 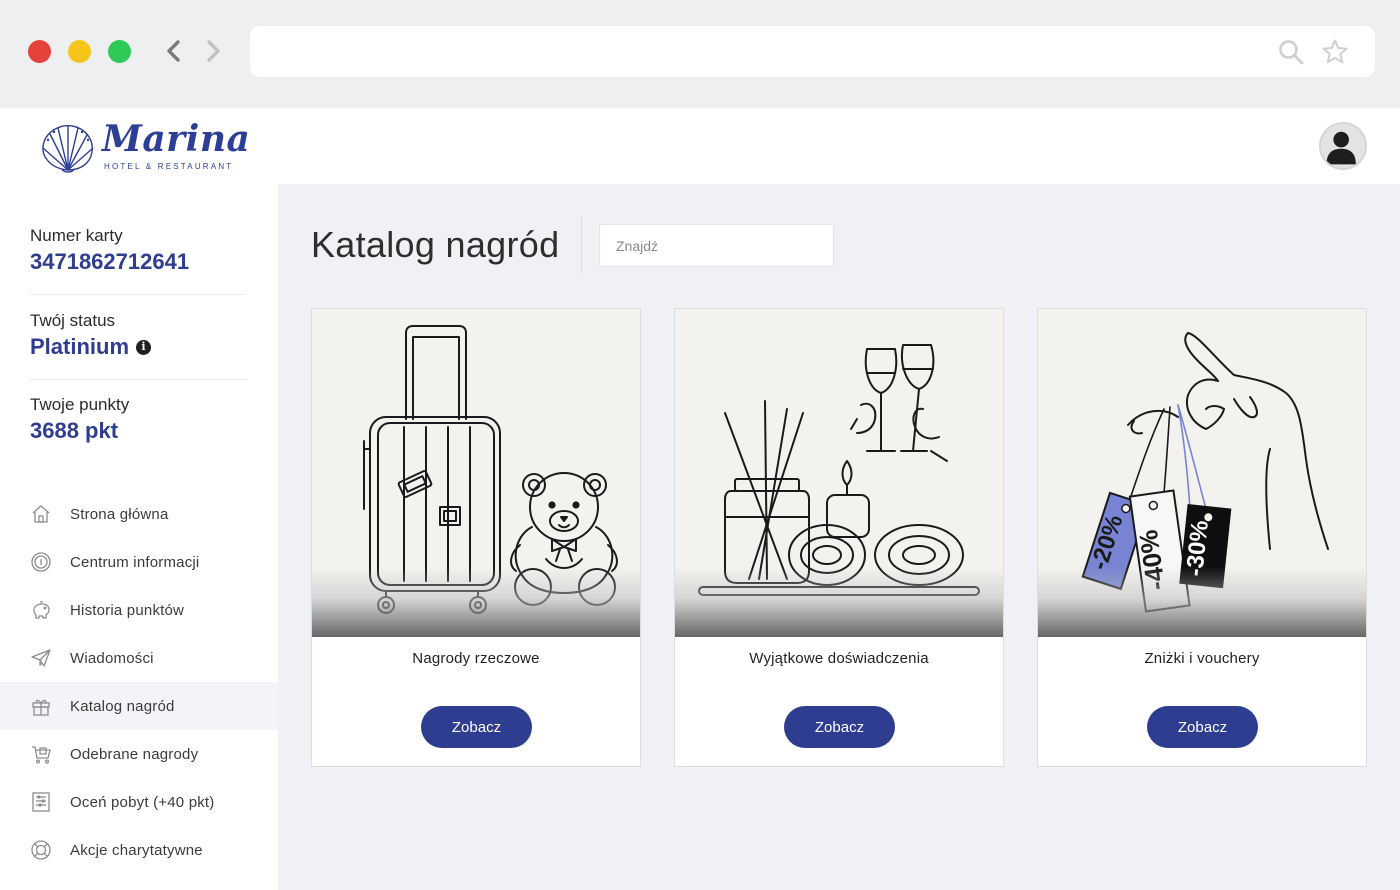 I want to click on status-label: Twój status, so click(x=73, y=320).